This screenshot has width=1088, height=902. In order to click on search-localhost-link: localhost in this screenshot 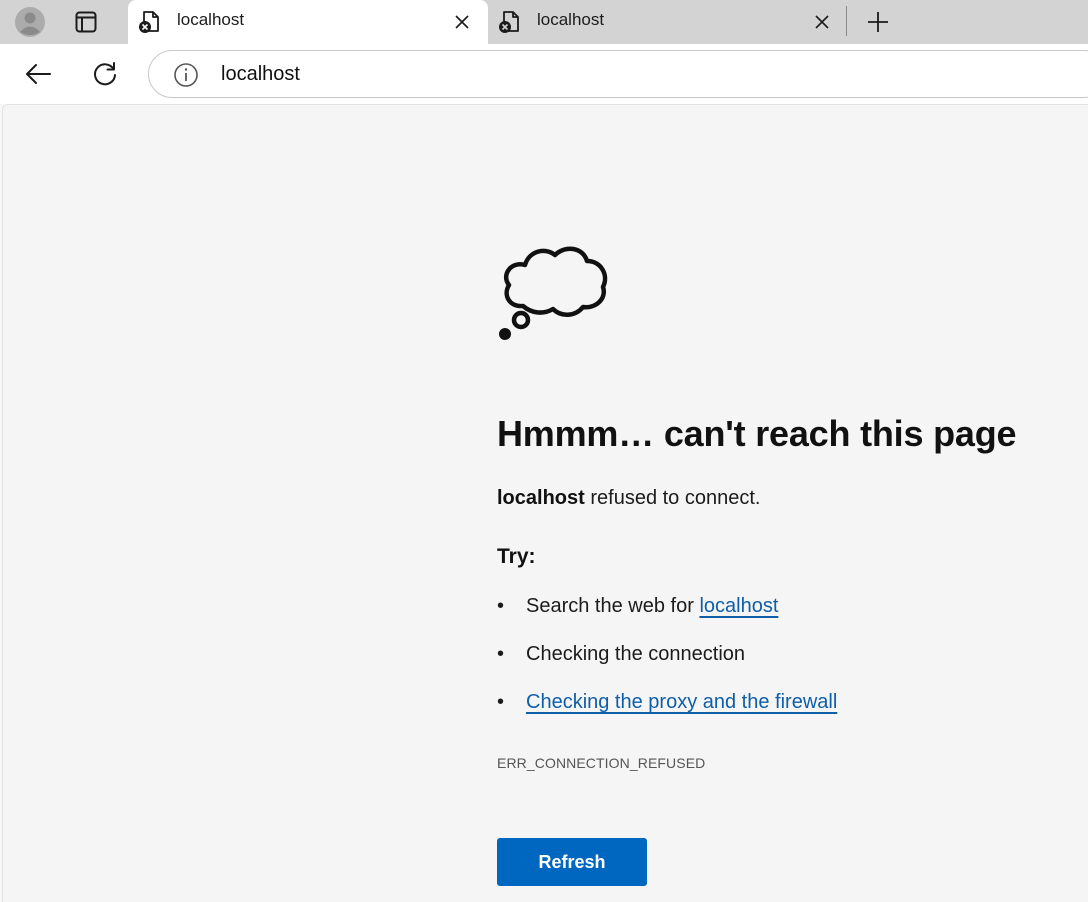, I will do `click(738, 606)`.